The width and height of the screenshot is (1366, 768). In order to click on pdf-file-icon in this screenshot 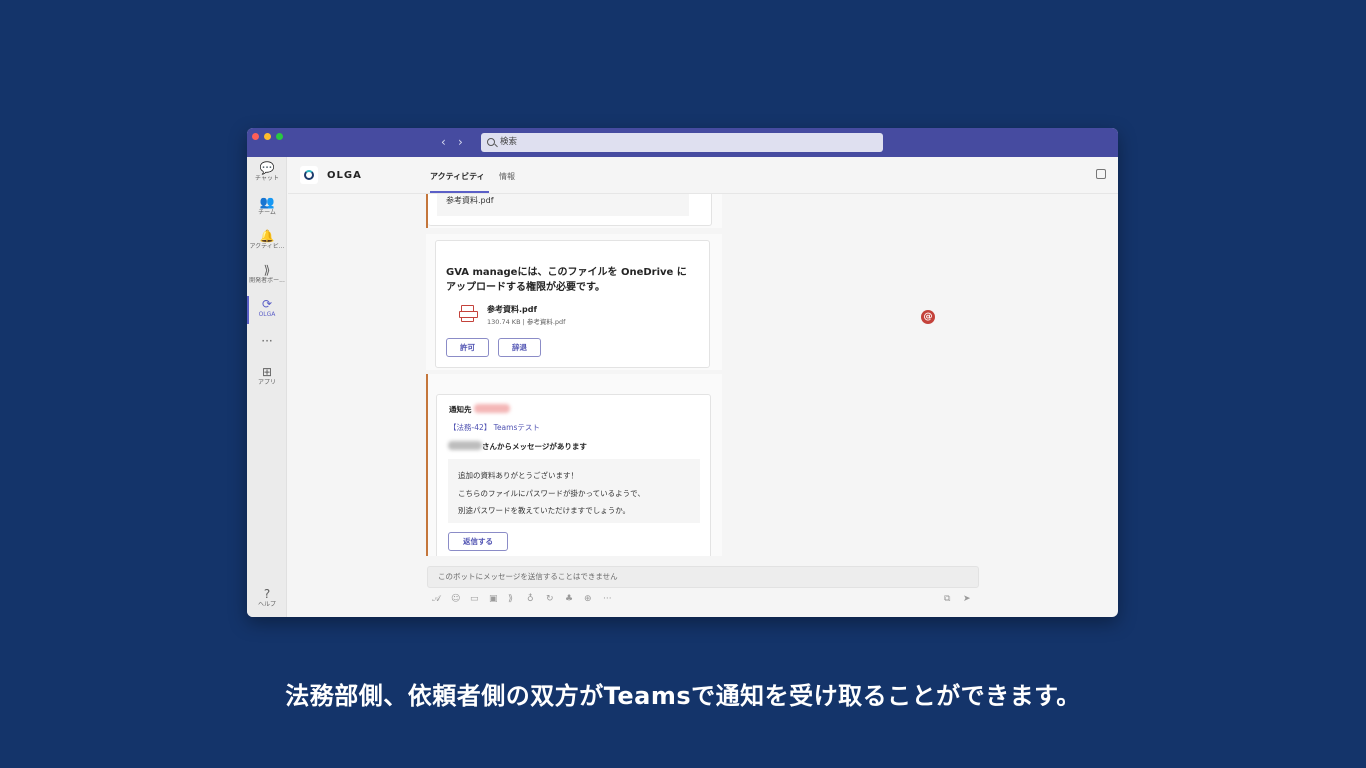, I will do `click(468, 313)`.